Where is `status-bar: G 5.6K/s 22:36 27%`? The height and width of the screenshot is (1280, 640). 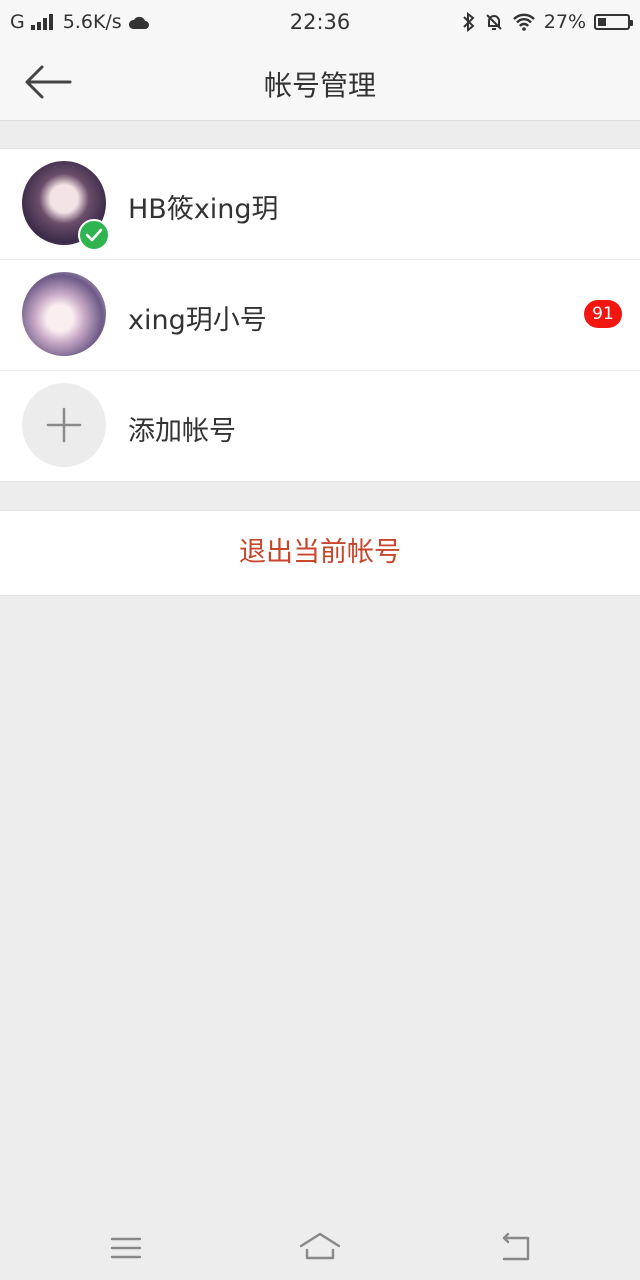
status-bar: G 5.6K/s 22:36 27% is located at coordinates (320, 22).